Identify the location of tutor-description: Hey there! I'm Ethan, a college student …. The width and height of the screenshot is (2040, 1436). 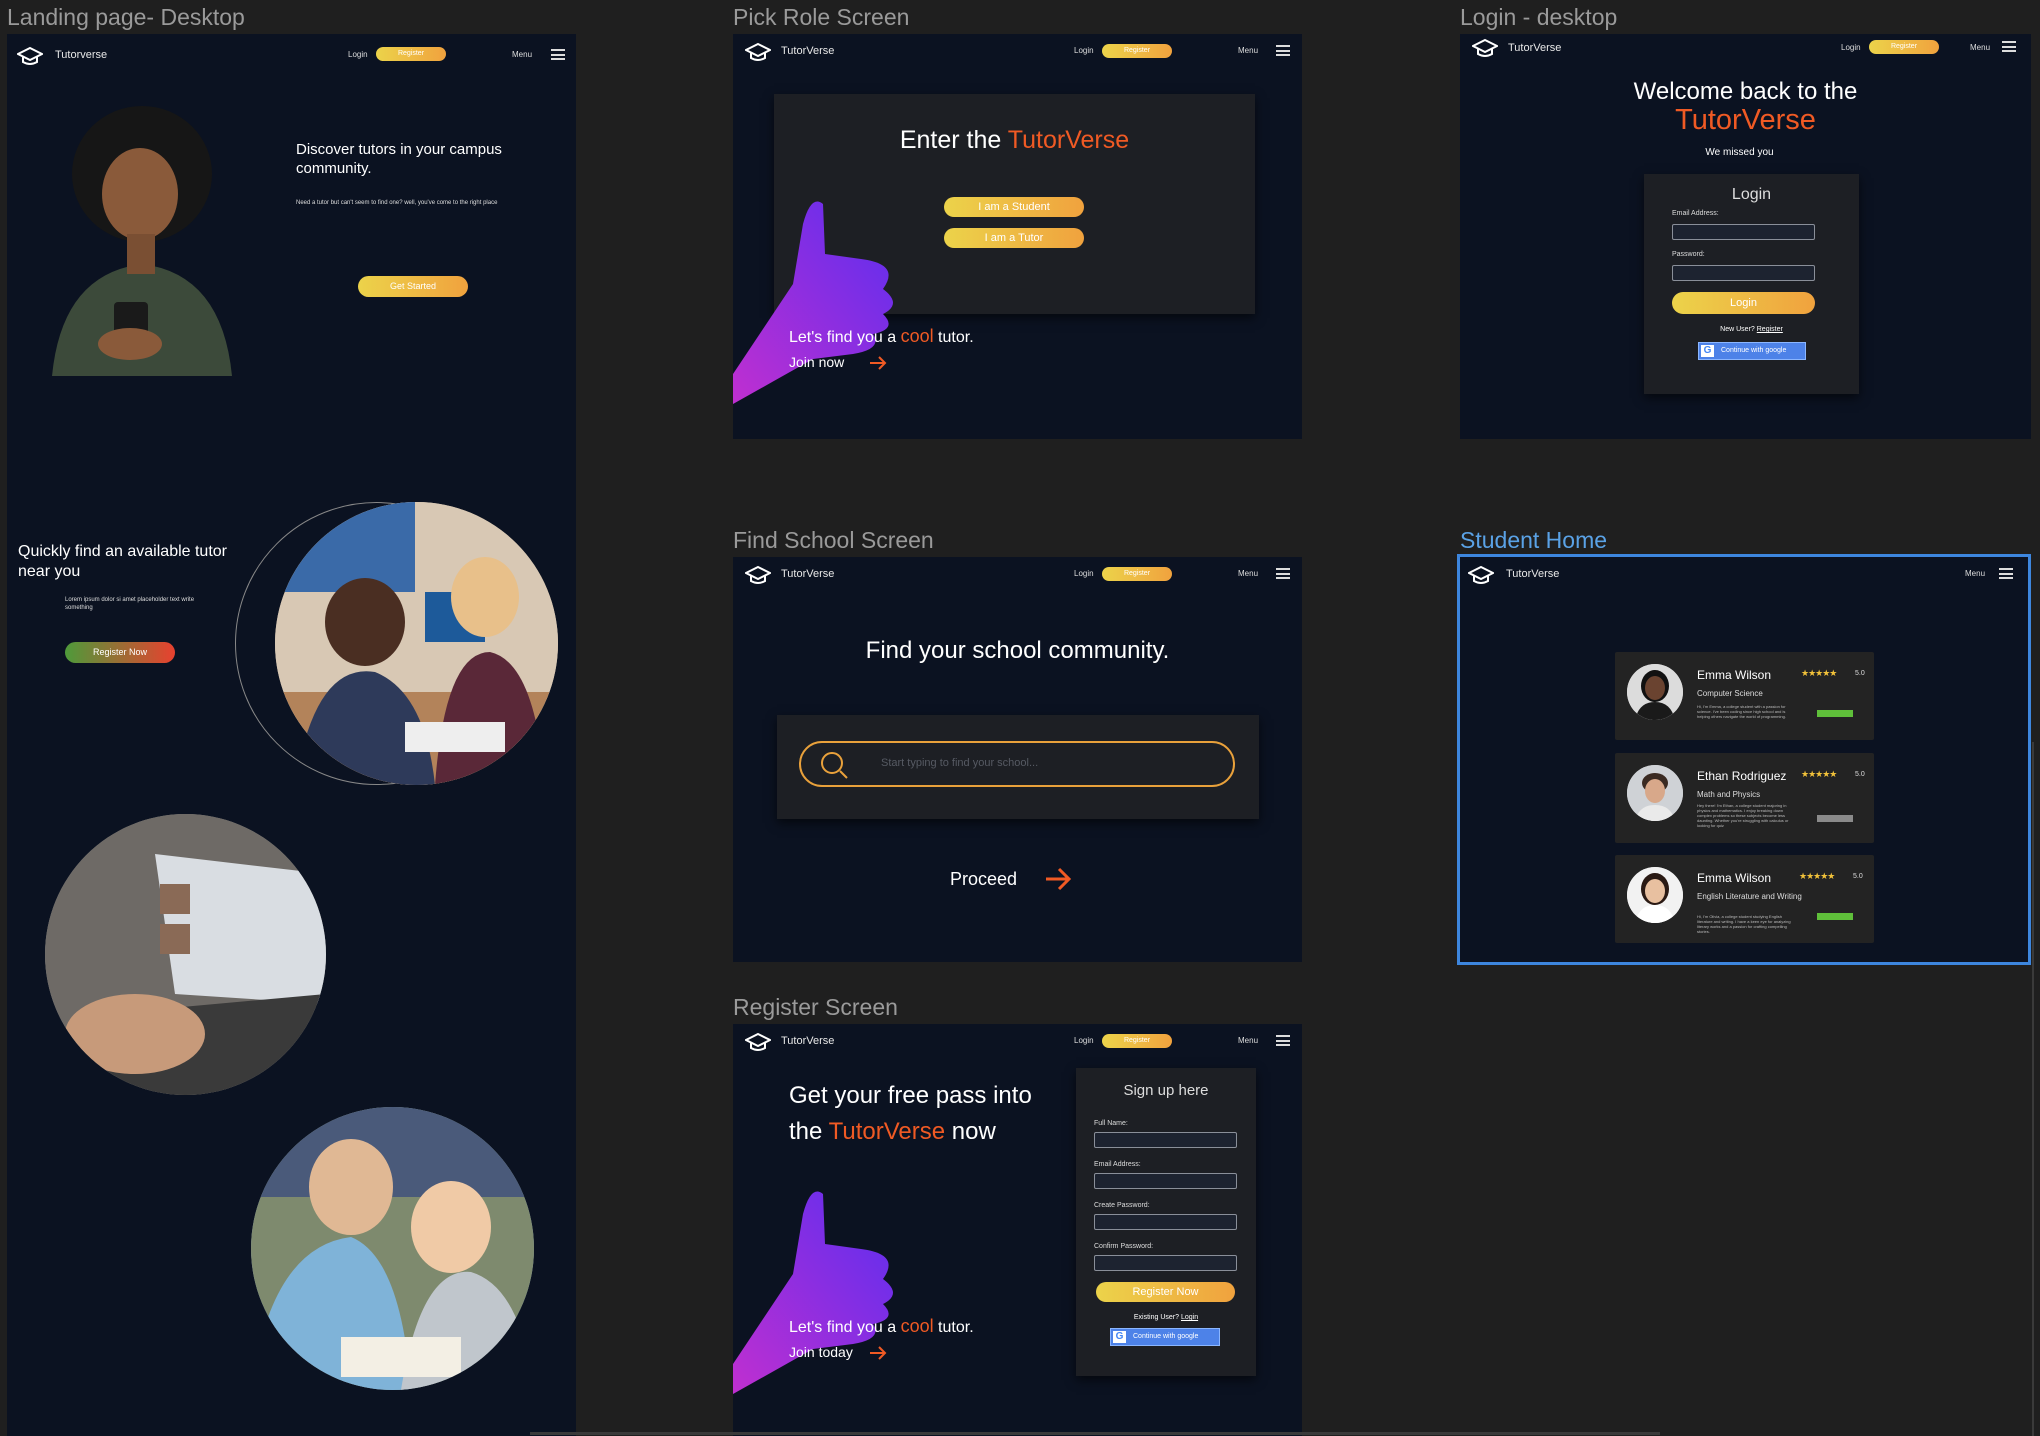
(1743, 815).